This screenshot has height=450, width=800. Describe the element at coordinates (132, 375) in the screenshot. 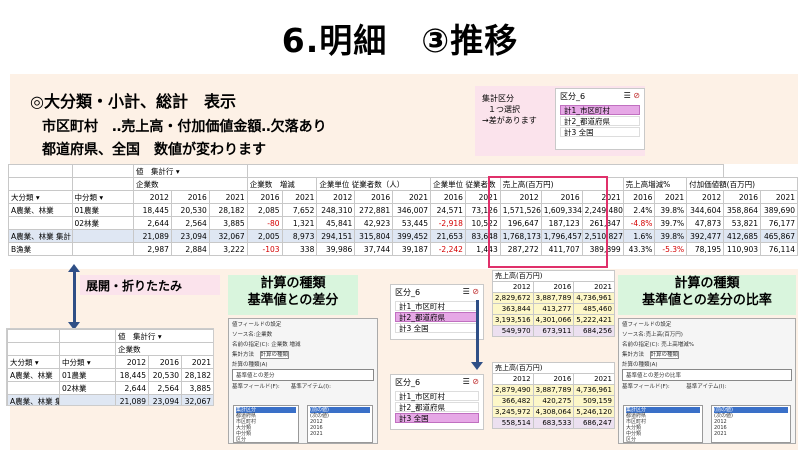

I see `table-cell: 18,445` at that location.